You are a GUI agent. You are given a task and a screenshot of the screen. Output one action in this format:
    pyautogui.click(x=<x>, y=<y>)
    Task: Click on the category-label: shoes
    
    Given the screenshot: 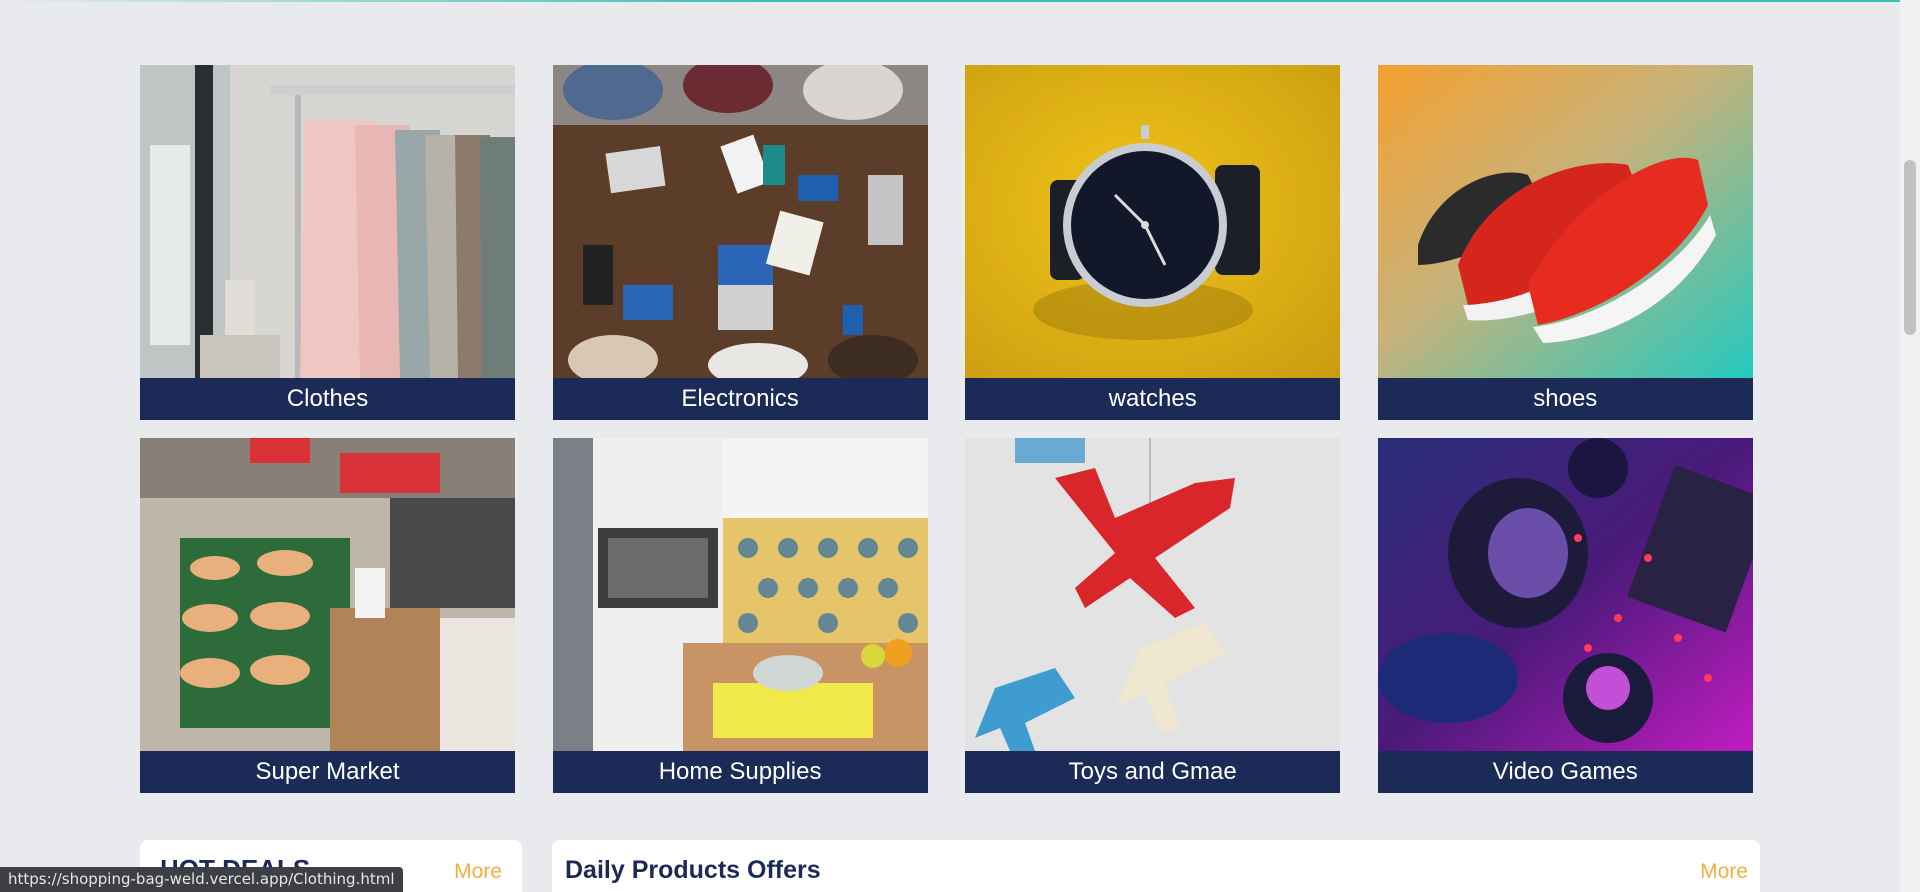 What is the action you would take?
    pyautogui.click(x=1565, y=399)
    